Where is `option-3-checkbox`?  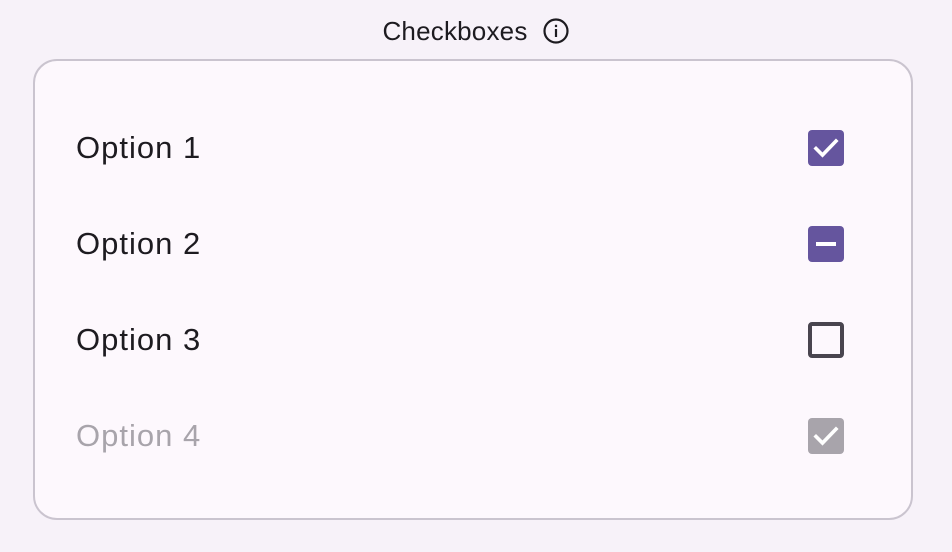
option-3-checkbox is located at coordinates (826, 340).